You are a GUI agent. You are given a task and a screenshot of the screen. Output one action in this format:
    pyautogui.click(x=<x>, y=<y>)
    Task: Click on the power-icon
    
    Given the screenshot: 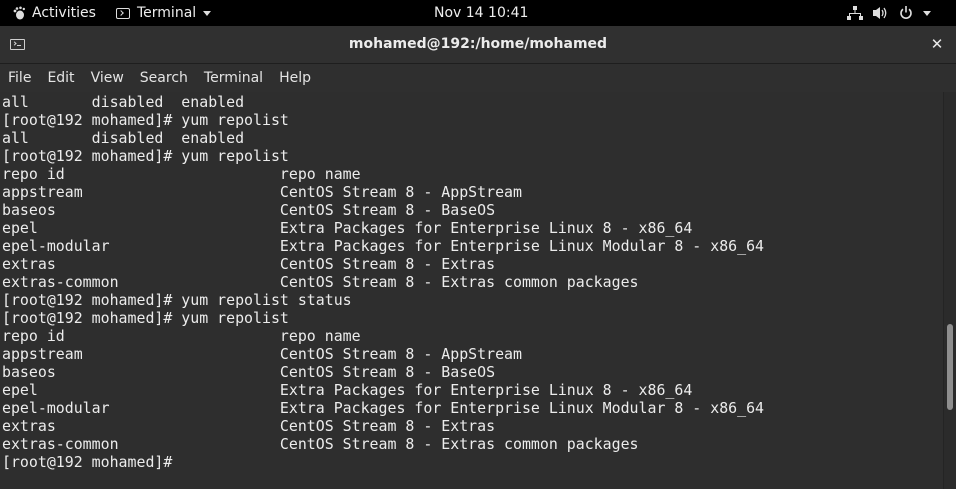 What is the action you would take?
    pyautogui.click(x=906, y=12)
    